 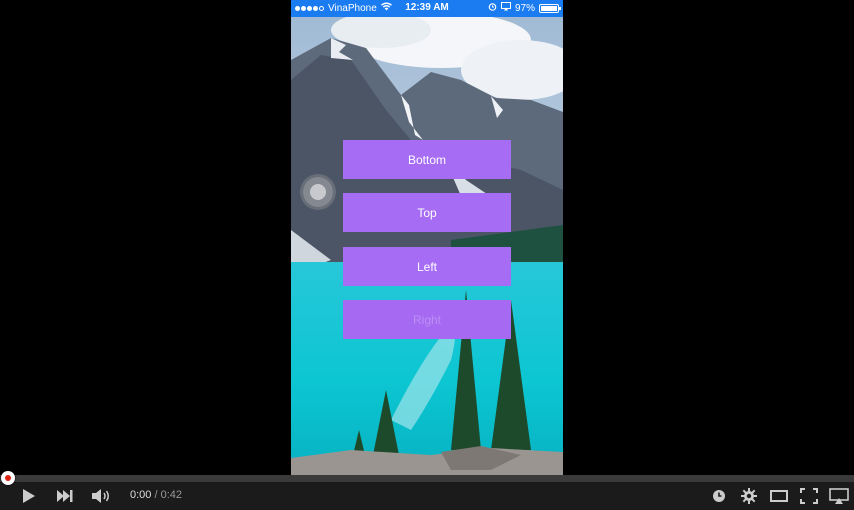 I want to click on theater-mode-button, so click(x=779, y=496).